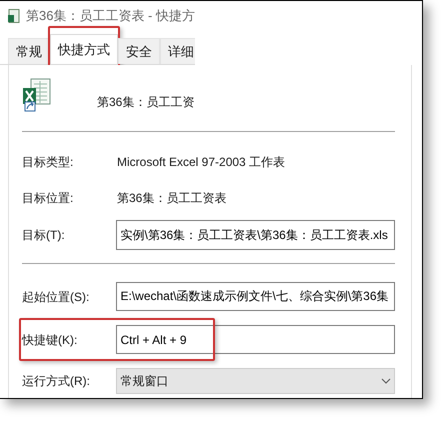 The image size is (444, 426). I want to click on dropdown: 常规窗口, so click(255, 381).